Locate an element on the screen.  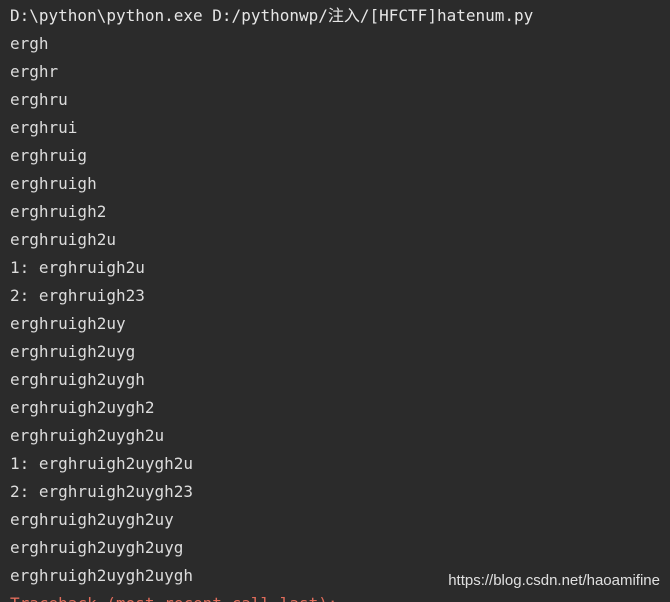
output-line: erghruigh2uygh2uy is located at coordinates (92, 519).